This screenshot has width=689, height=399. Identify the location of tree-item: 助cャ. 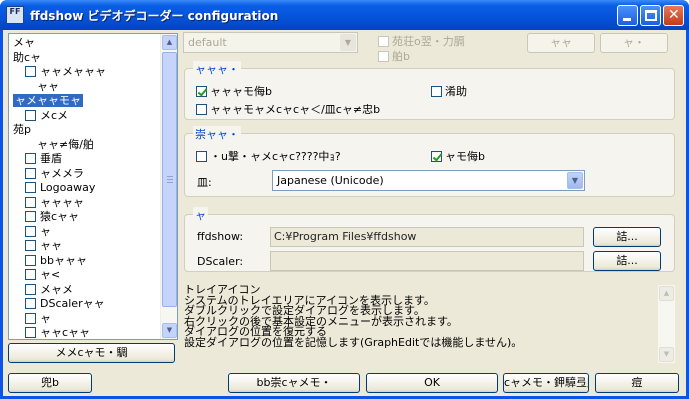
(27, 57).